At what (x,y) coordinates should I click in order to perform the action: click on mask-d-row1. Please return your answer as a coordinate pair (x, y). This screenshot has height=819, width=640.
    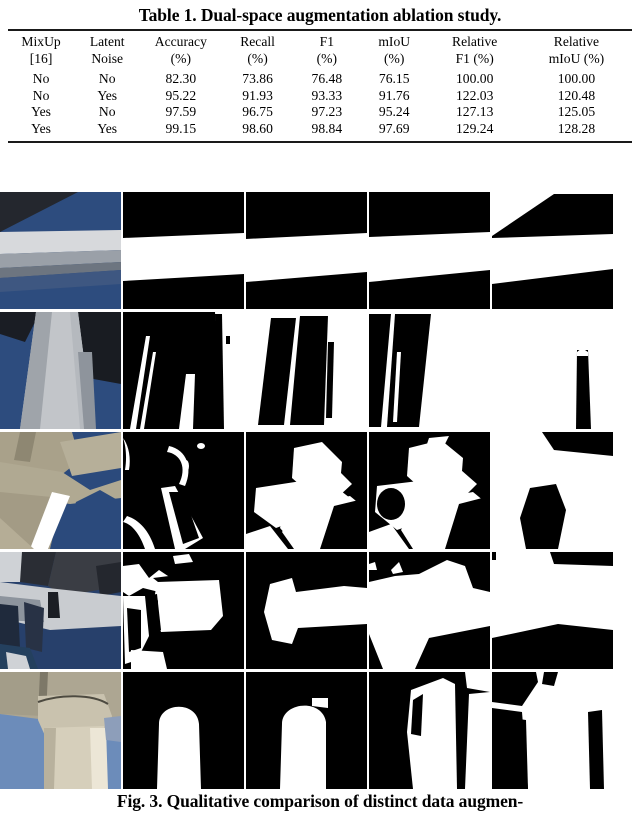
    Looking at the image, I should click on (552, 250).